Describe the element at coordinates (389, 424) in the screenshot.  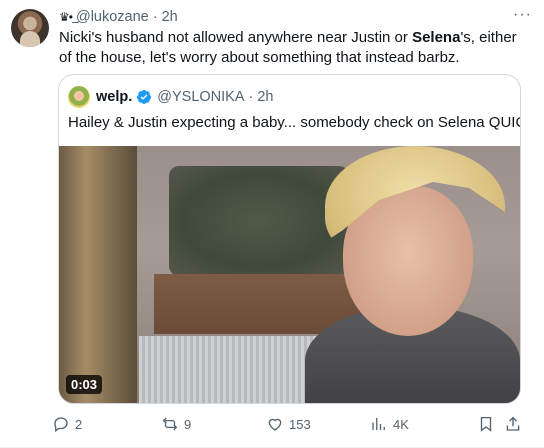
I see `views-button: 4K` at that location.